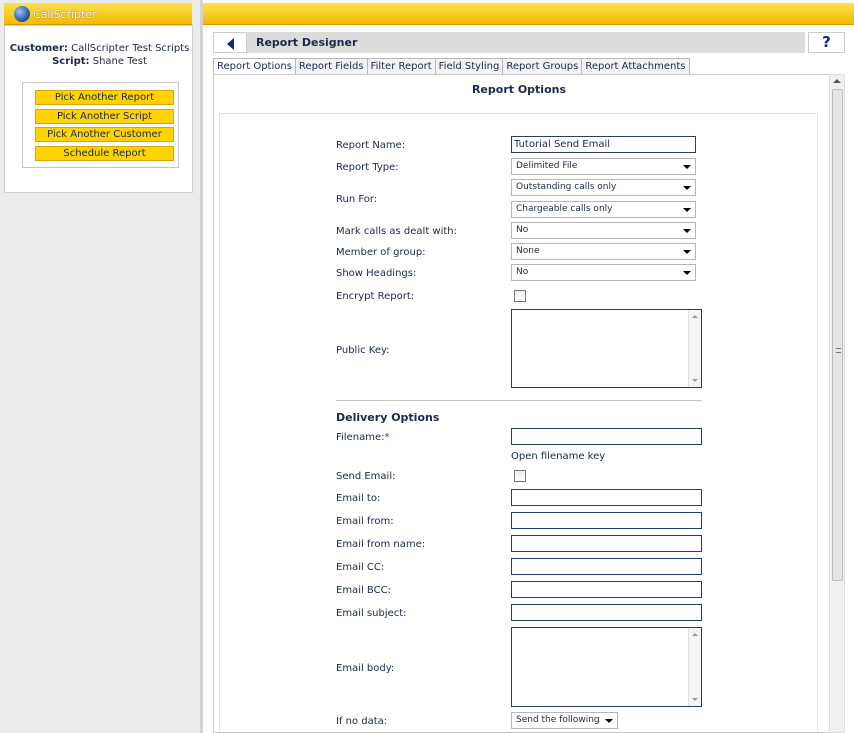 The width and height of the screenshot is (854, 733). What do you see at coordinates (635, 66) in the screenshot?
I see `tab-report-attachments: Report Attachments` at bounding box center [635, 66].